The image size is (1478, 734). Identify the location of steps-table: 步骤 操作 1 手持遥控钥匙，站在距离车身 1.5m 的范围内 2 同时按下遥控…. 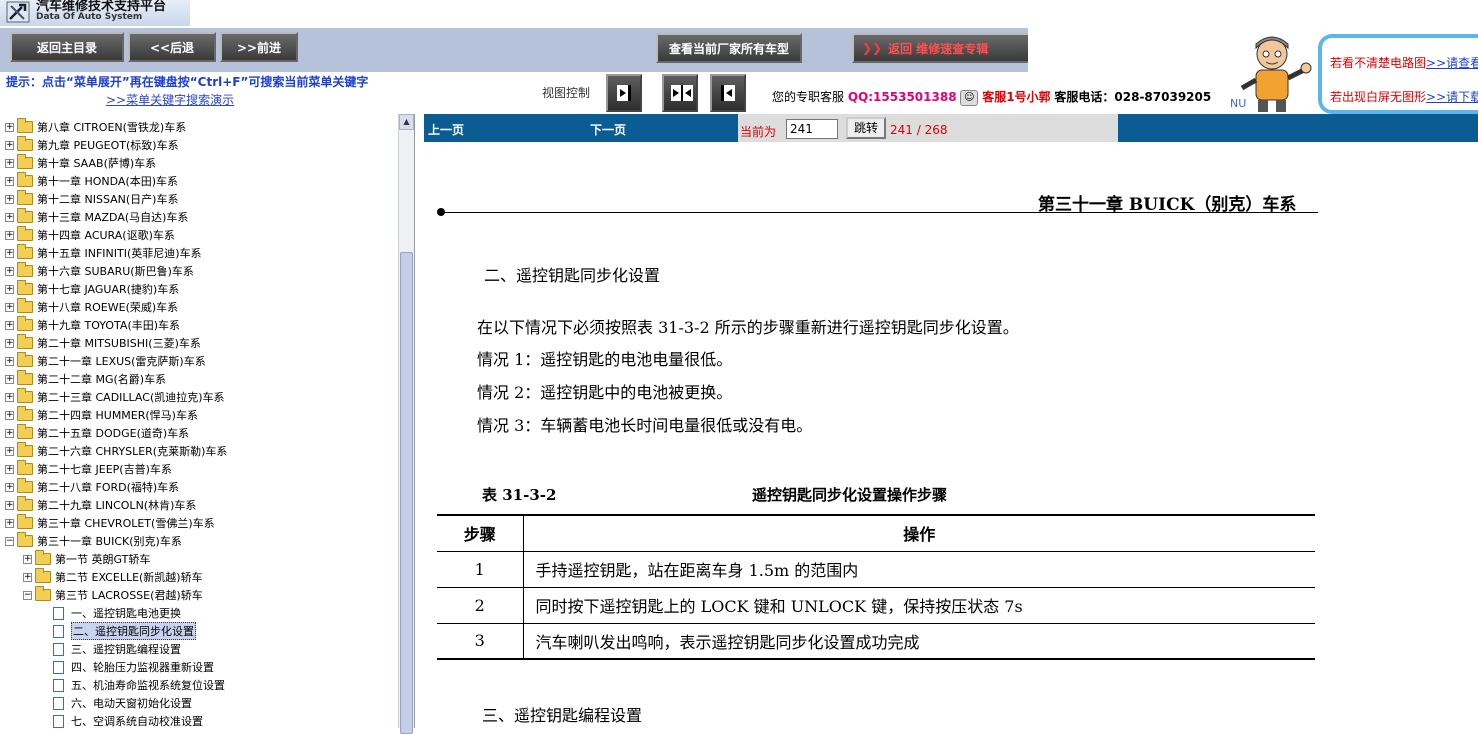
(876, 587).